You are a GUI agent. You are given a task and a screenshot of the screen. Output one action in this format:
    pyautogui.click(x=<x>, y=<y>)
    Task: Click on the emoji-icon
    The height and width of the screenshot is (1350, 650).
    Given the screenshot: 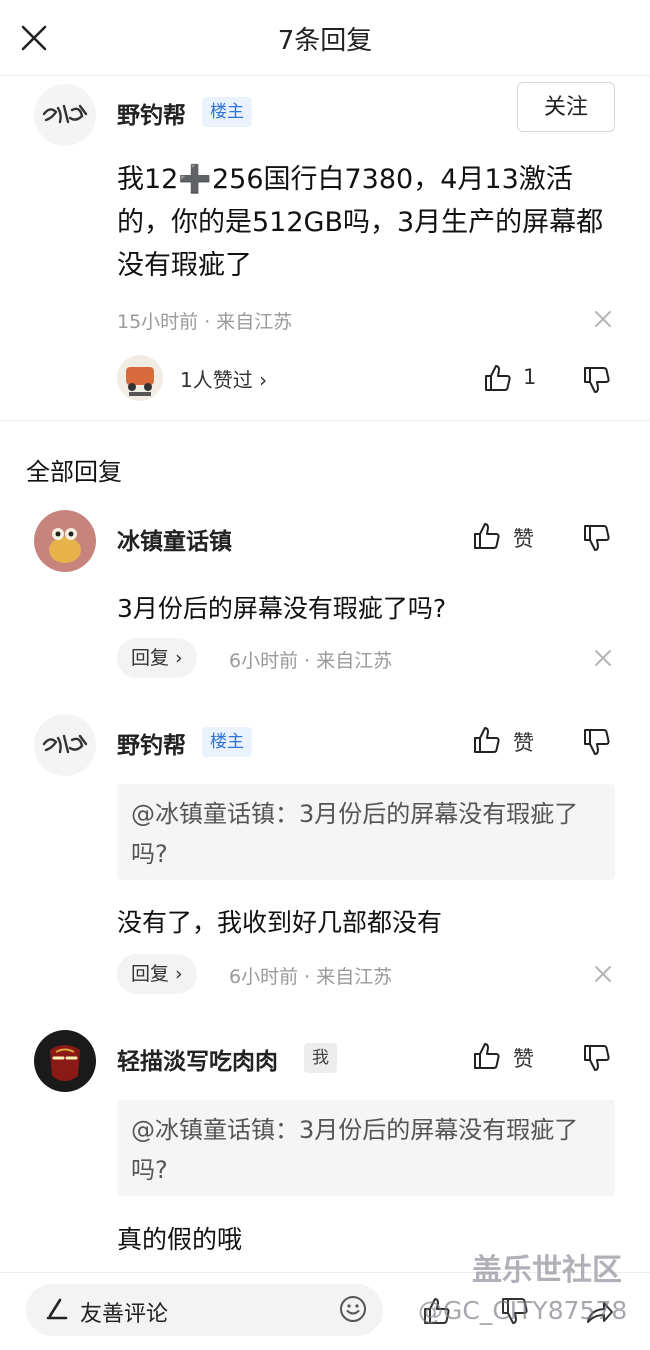 What is the action you would take?
    pyautogui.click(x=353, y=1309)
    